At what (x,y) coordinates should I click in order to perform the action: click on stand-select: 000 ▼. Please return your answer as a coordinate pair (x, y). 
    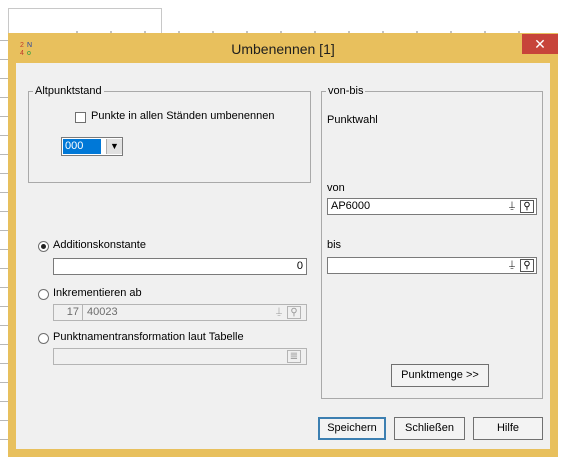
    Looking at the image, I should click on (92, 146).